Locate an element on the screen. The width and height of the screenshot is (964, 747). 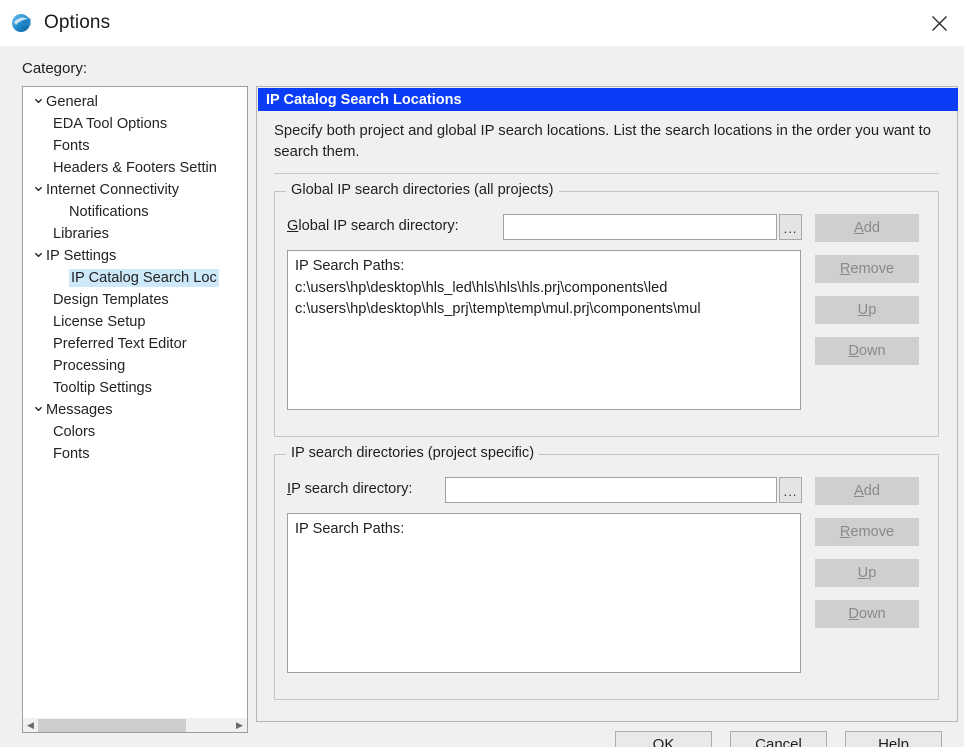
sidebar-item-license-setup: License Setup is located at coordinates (135, 322).